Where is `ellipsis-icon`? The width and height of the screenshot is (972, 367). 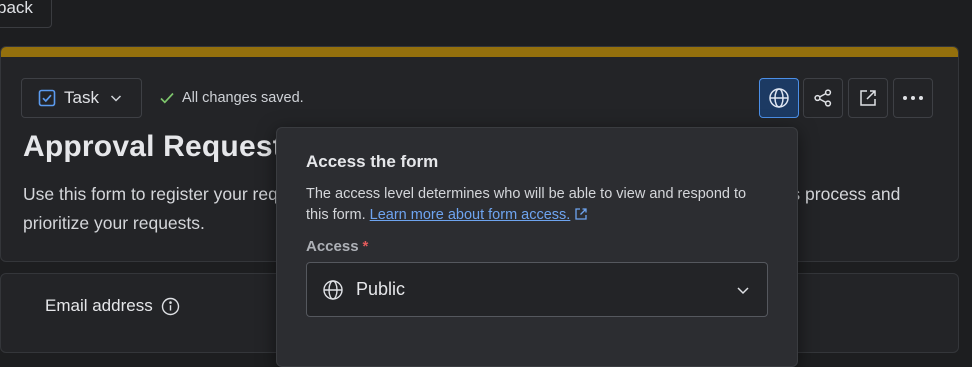
ellipsis-icon is located at coordinates (913, 98).